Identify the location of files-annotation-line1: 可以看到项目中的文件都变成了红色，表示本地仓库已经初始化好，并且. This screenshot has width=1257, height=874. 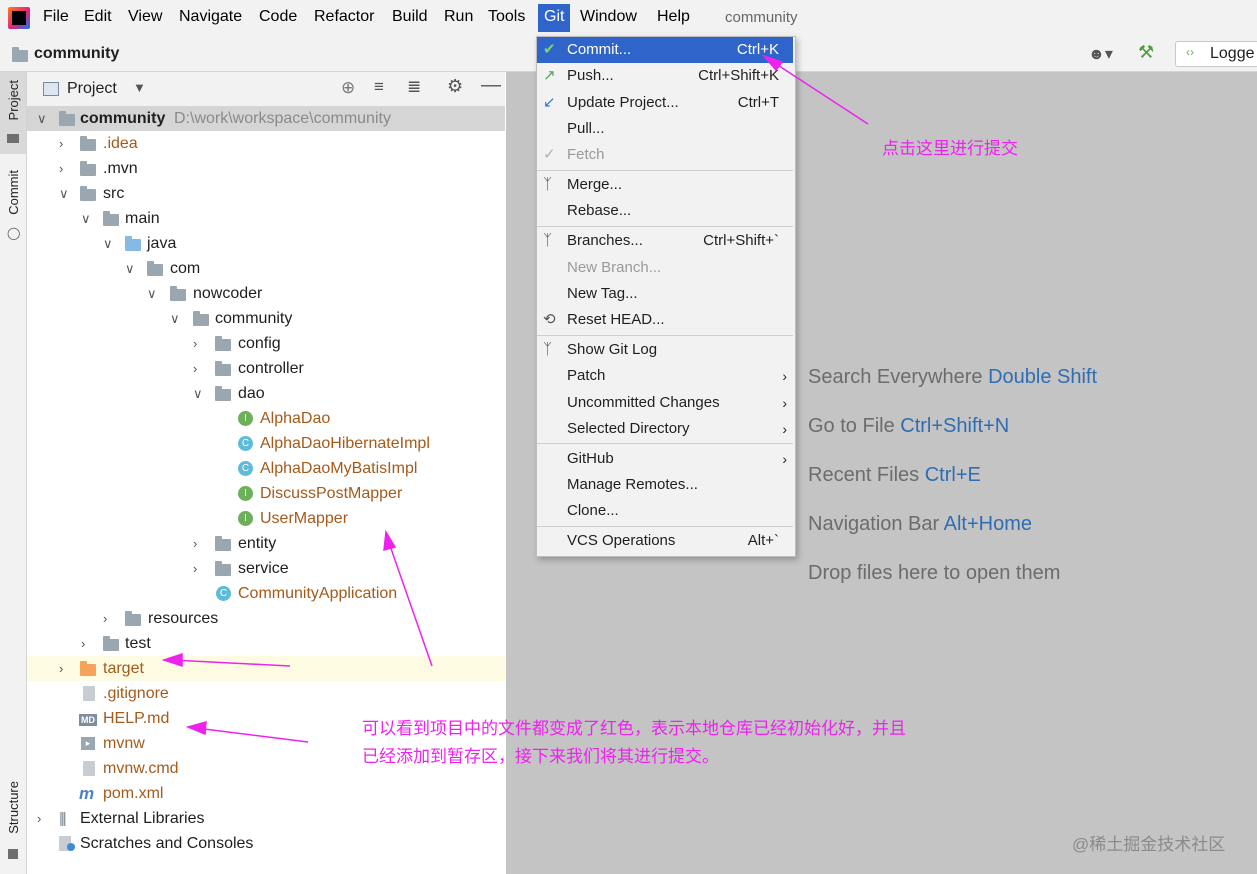
(634, 728).